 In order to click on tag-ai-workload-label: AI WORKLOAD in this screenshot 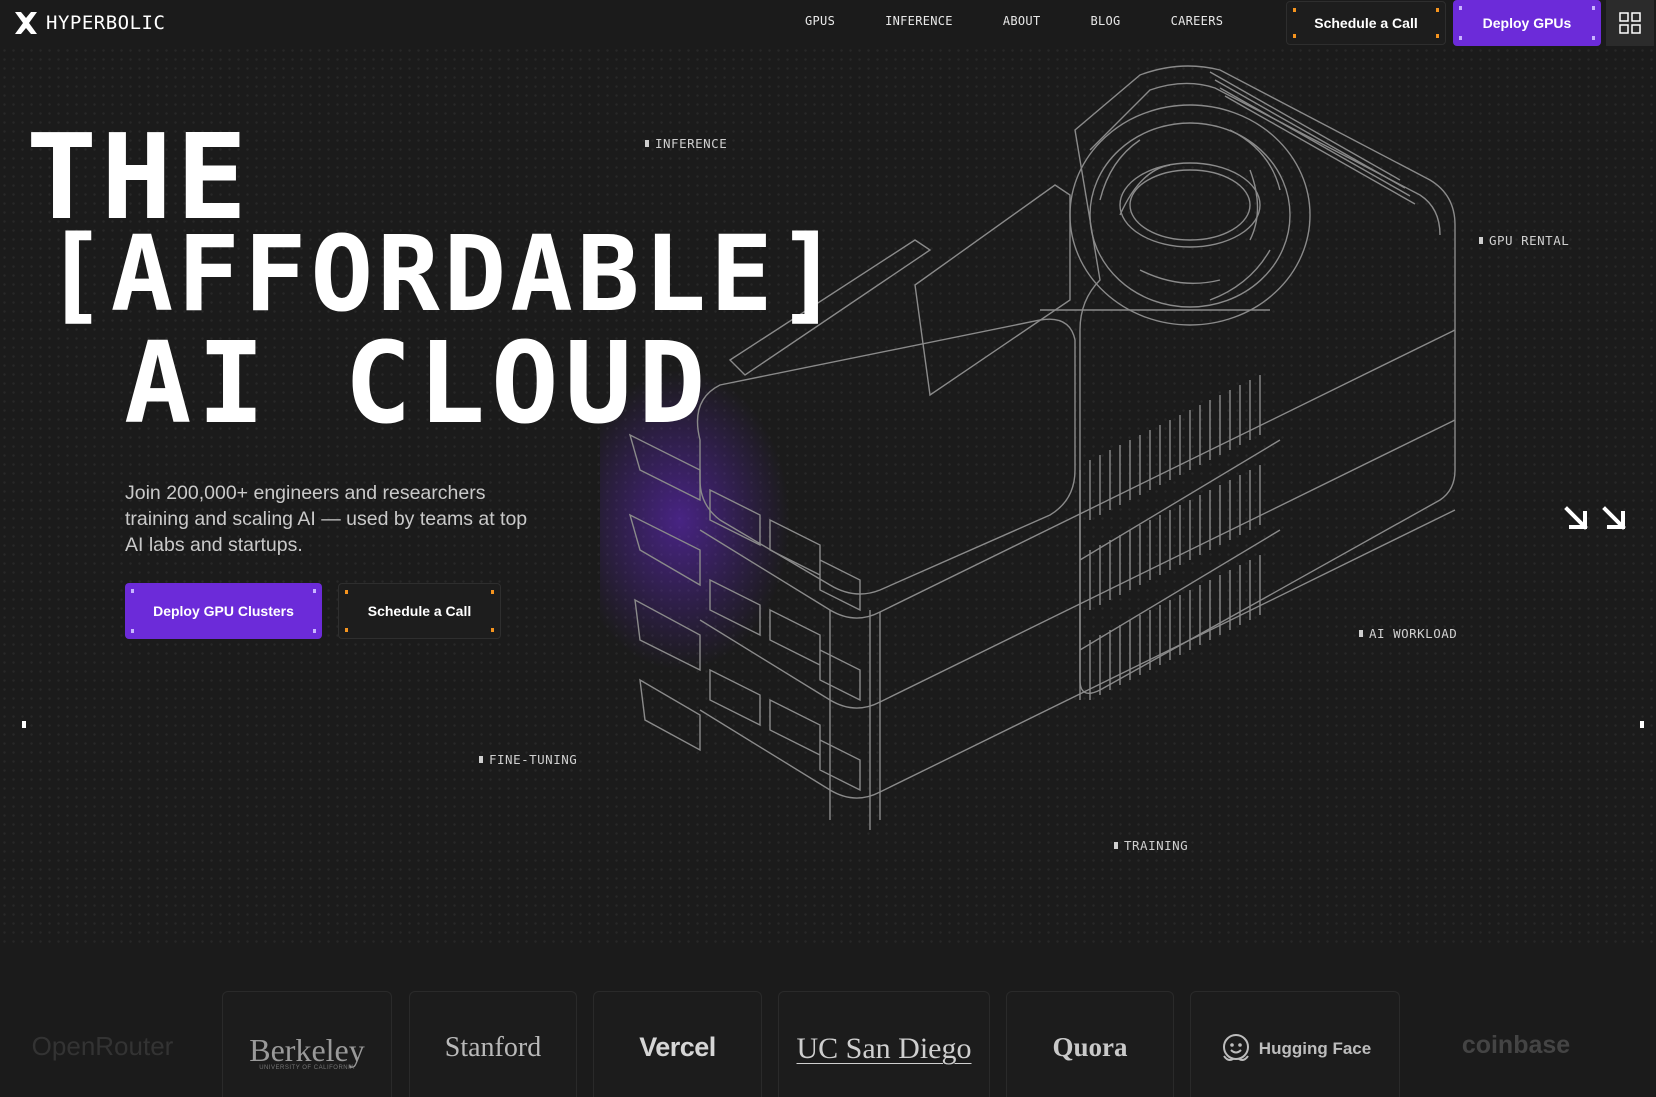, I will do `click(1413, 633)`.